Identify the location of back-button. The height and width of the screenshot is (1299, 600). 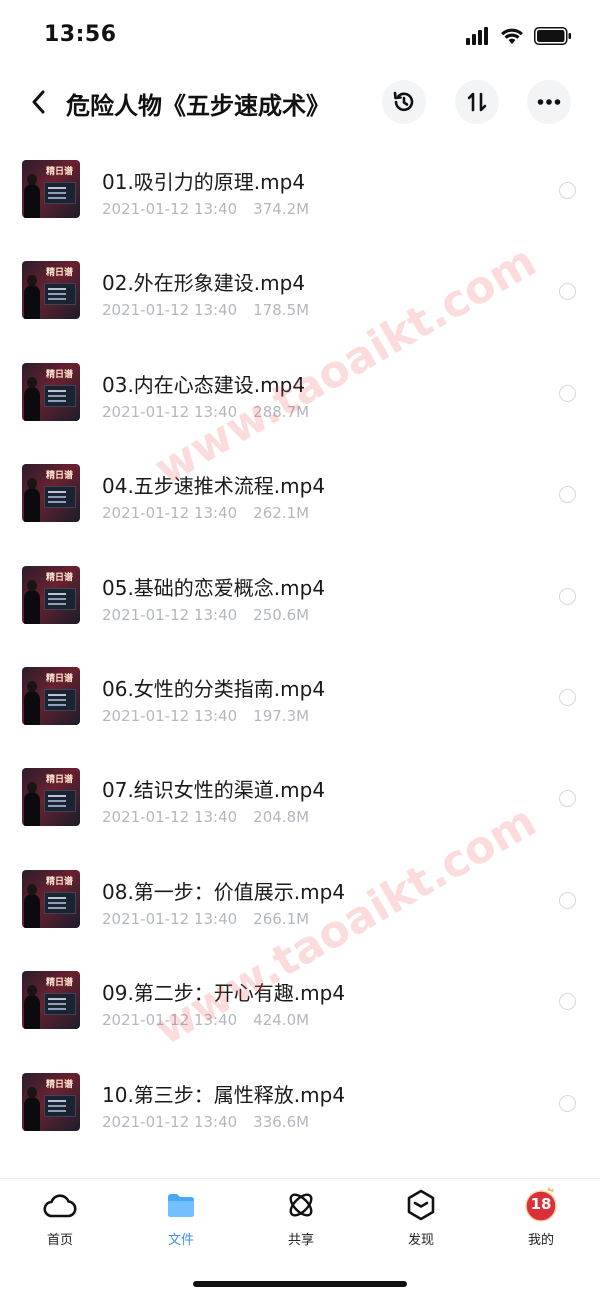
(38, 102).